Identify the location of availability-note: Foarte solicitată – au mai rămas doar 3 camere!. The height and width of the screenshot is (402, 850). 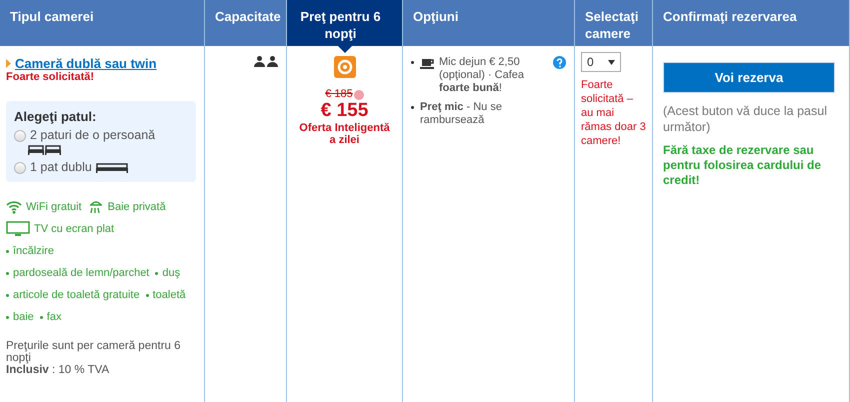
(613, 113).